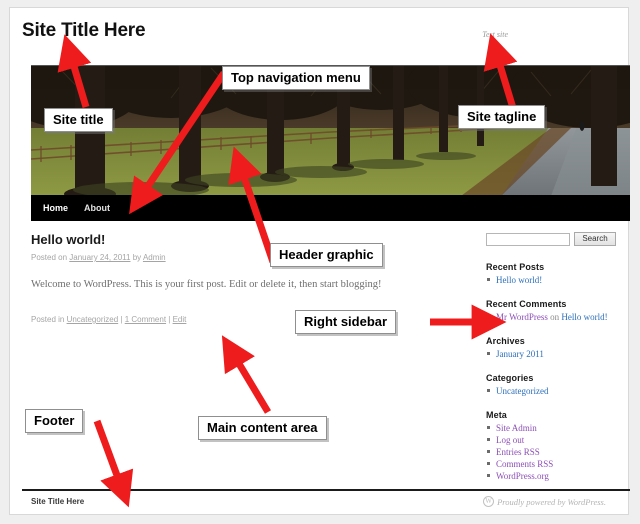 The image size is (640, 524). What do you see at coordinates (78, 120) in the screenshot?
I see `annotation-site-title: Site title` at bounding box center [78, 120].